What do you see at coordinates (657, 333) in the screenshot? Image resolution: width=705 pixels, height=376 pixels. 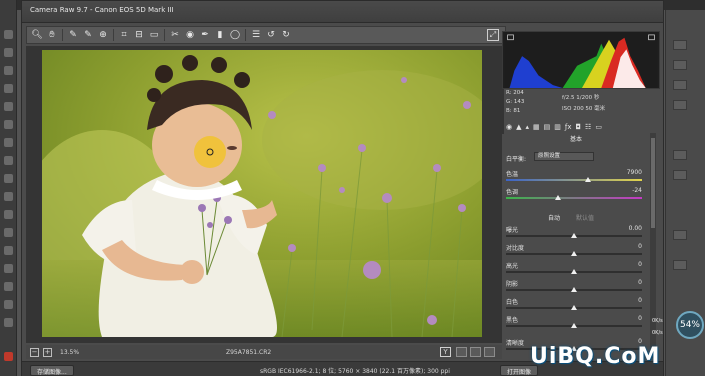 I see `download-speed: 0K/s` at bounding box center [657, 333].